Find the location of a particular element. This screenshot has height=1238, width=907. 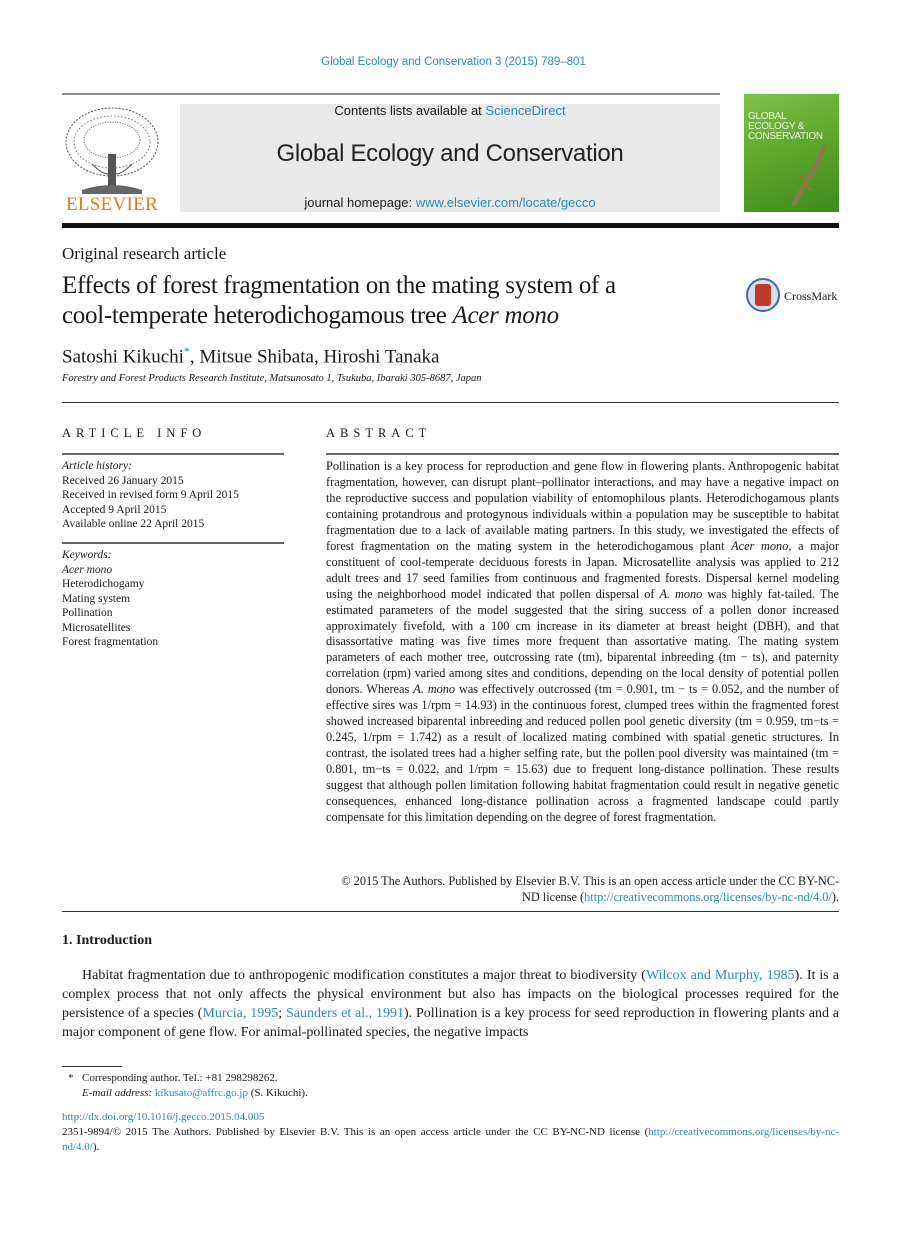

email-link: kikusato@affrc.go.jp is located at coordinates (201, 1093).